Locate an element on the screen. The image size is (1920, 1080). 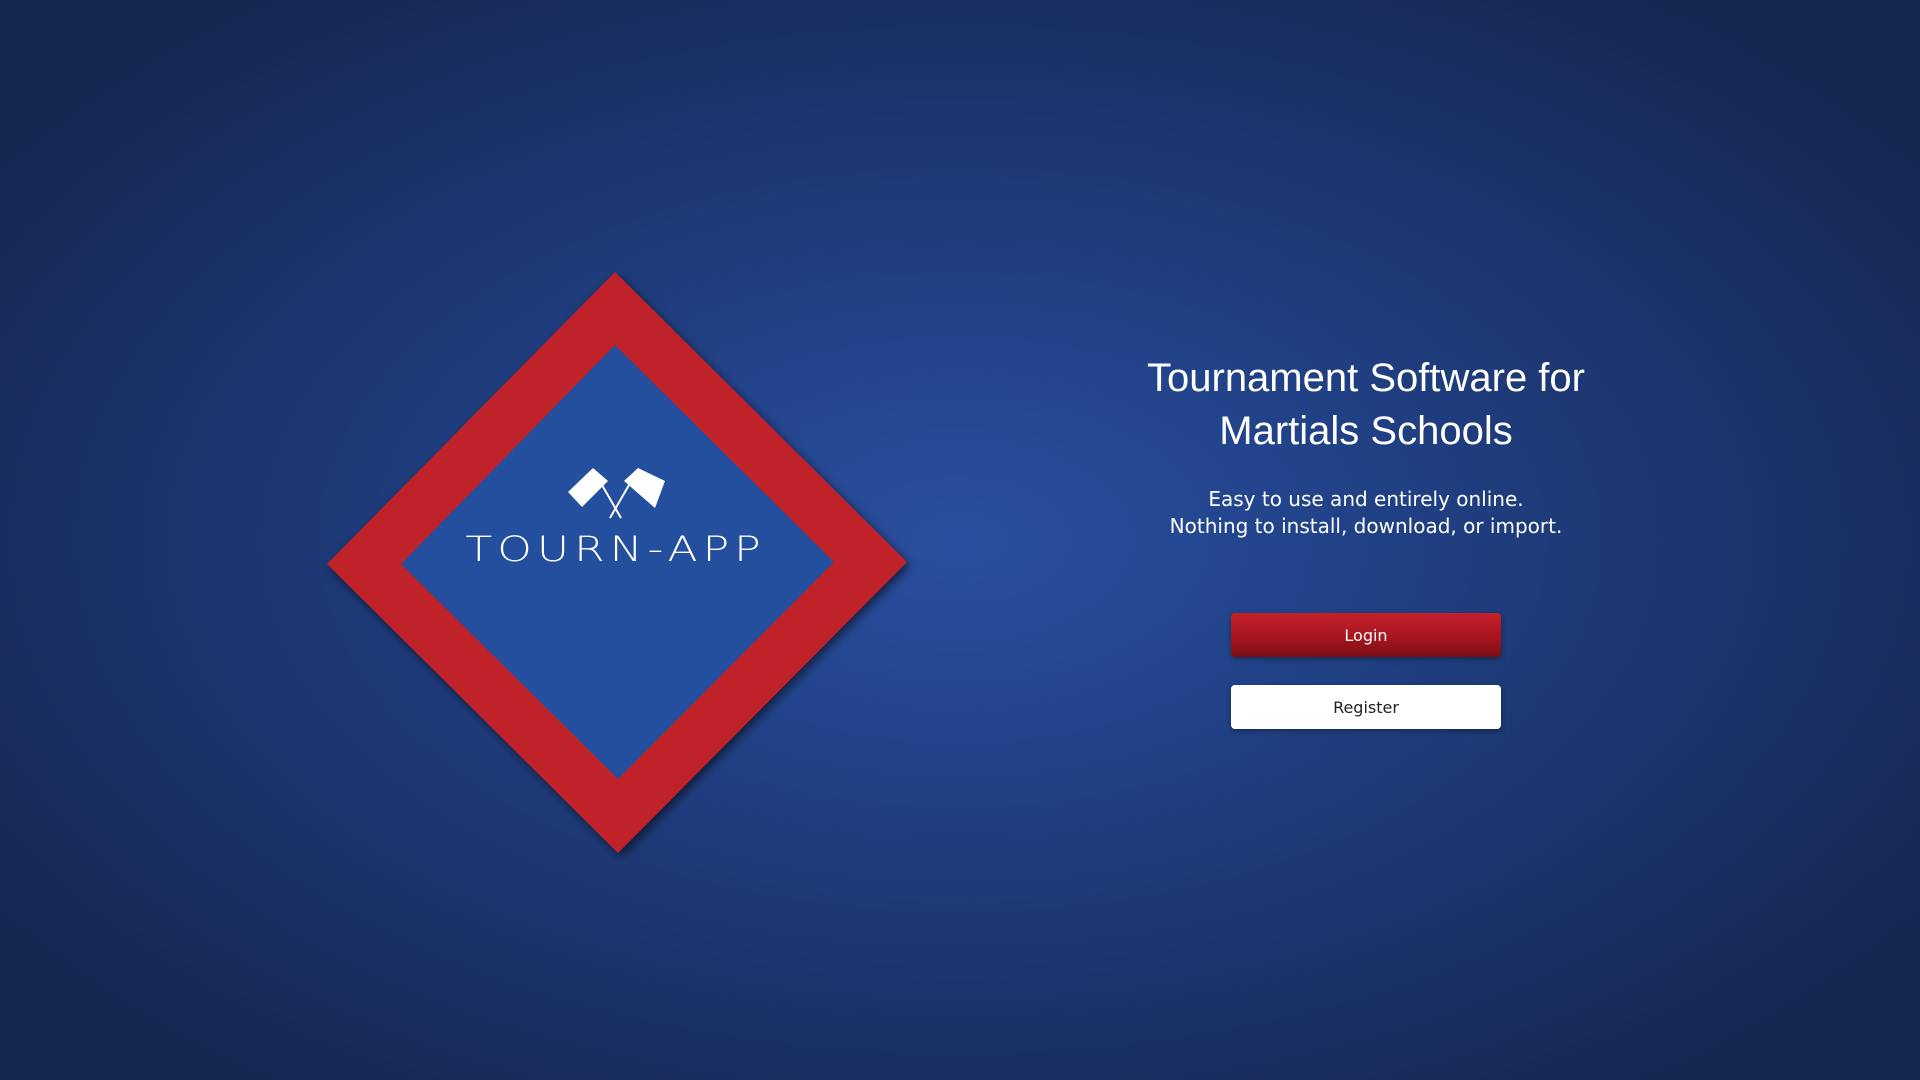
logo-wordmark: TOURN-APP is located at coordinates (615, 549).